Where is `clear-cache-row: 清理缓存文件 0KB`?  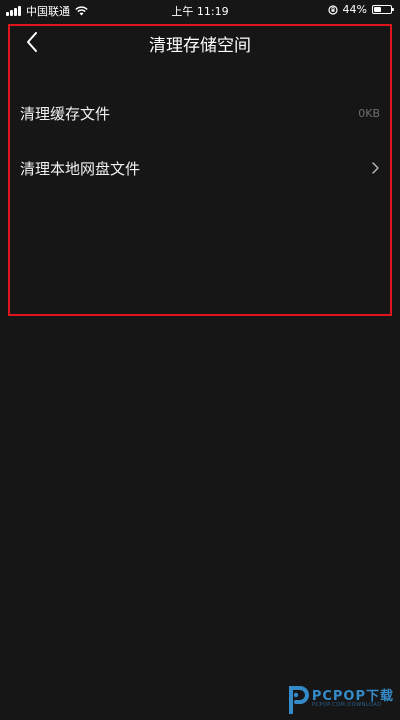
clear-cache-row: 清理缓存文件 0KB is located at coordinates (200, 113).